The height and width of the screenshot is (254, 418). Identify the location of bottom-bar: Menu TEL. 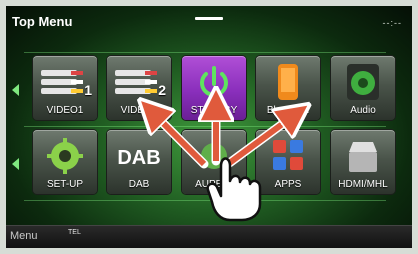
(209, 236).